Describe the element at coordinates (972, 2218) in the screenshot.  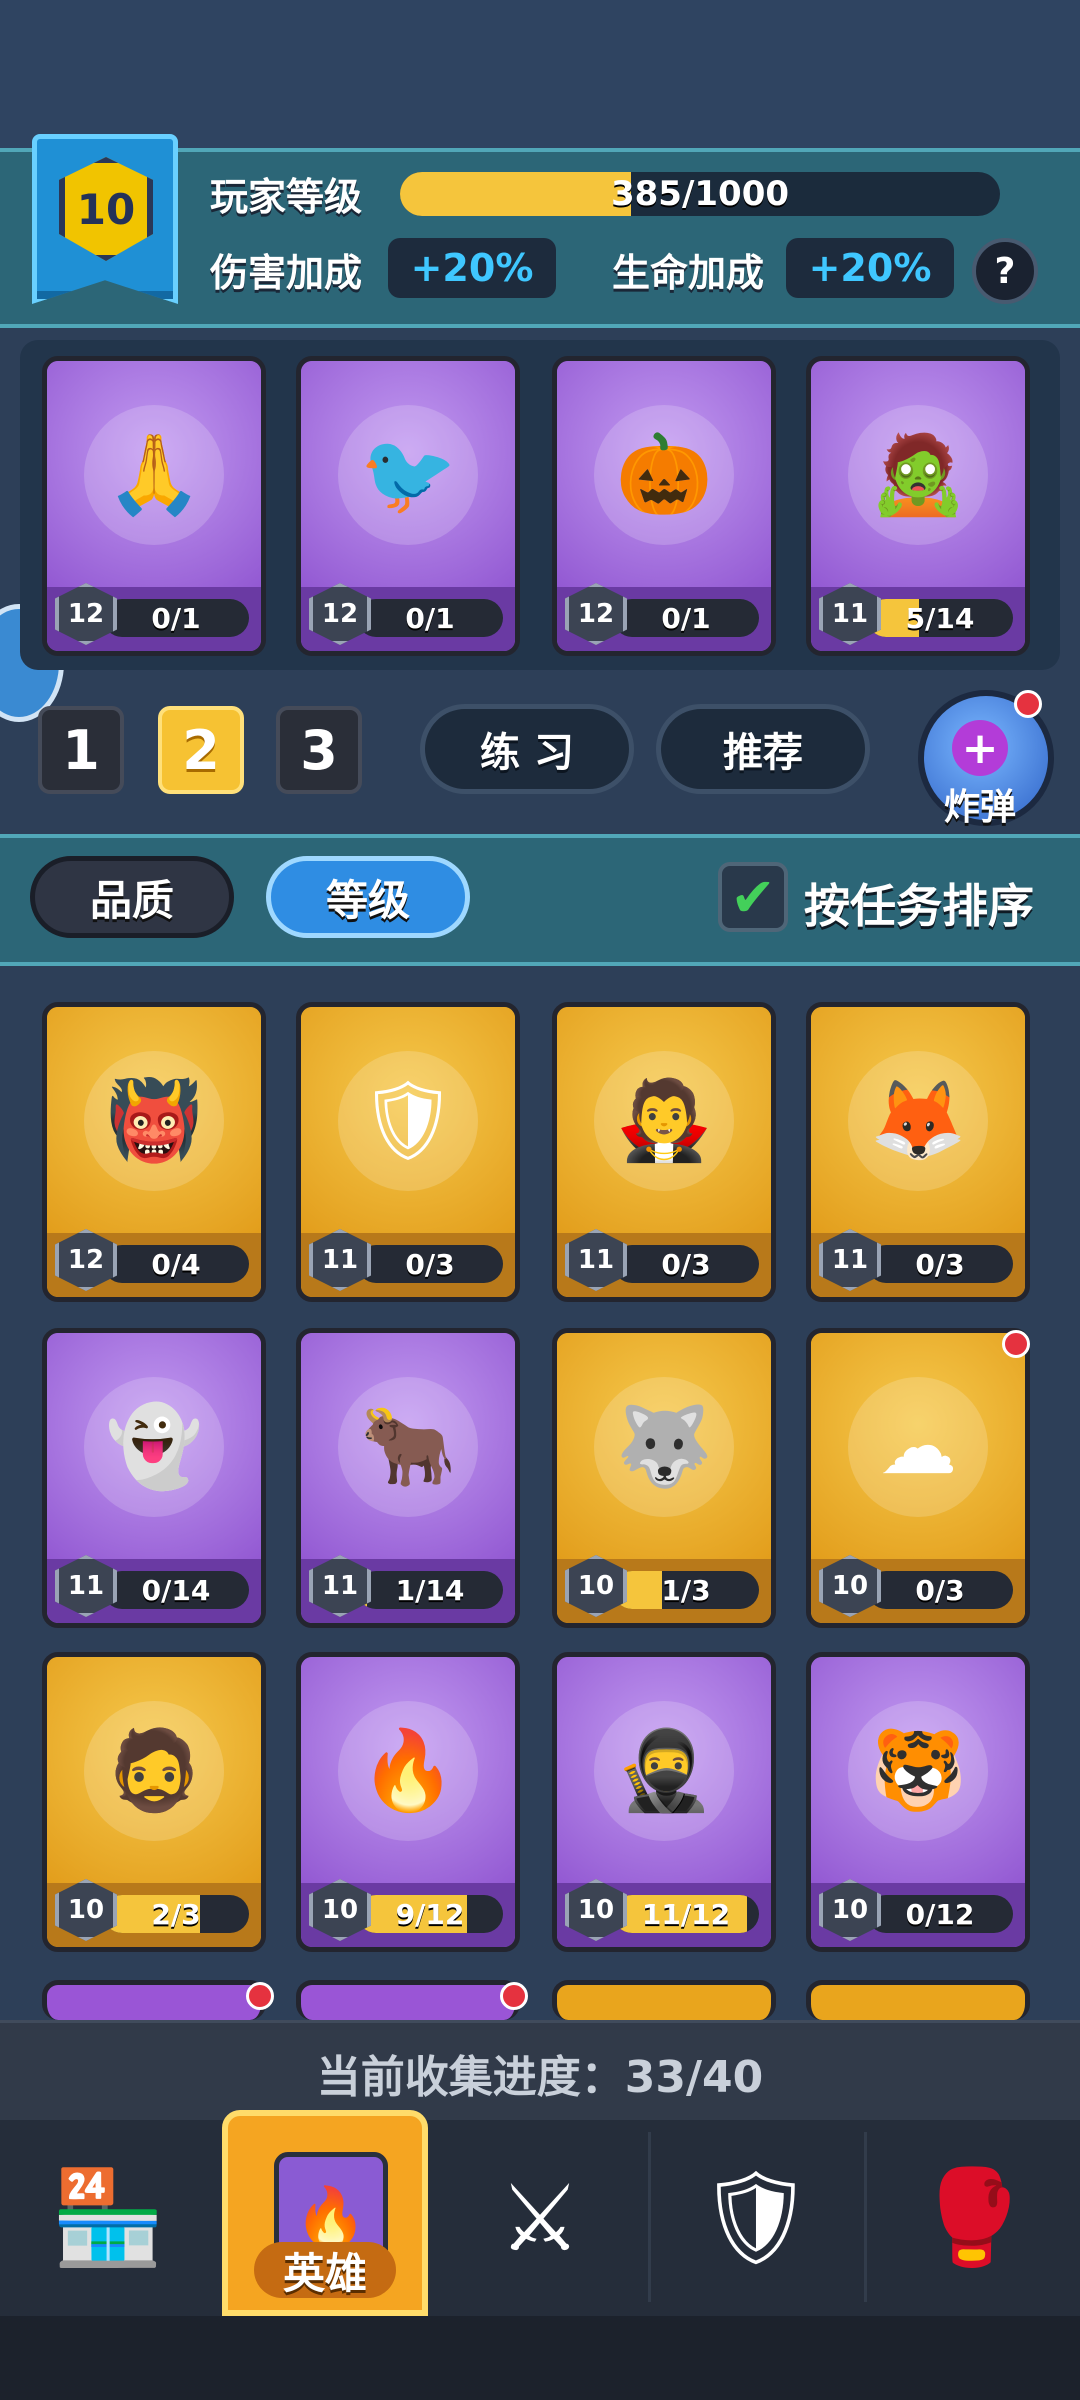
I see `event-tab: 🥊` at that location.